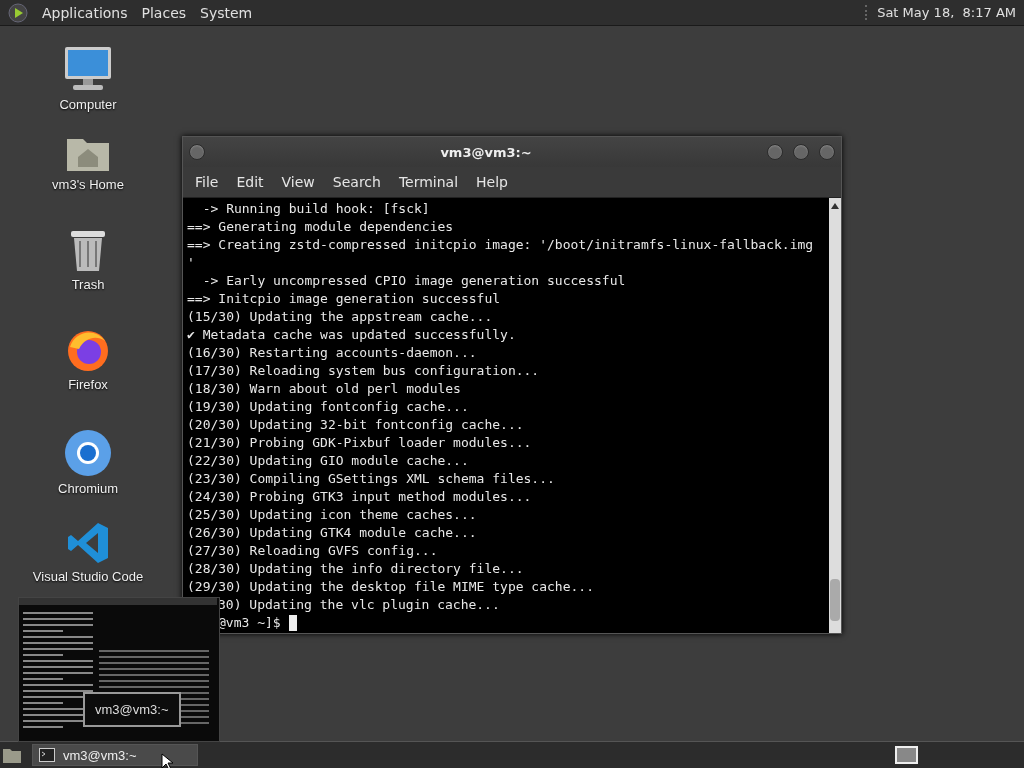  I want to click on minimize-button, so click(775, 152).